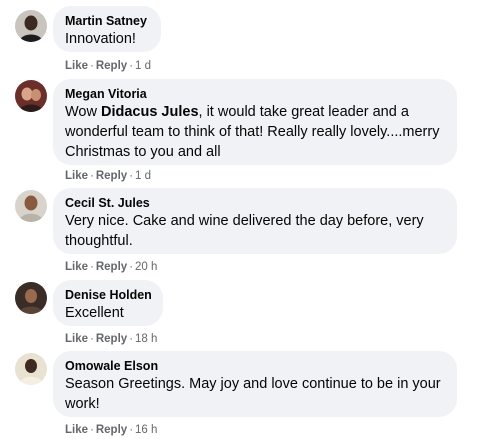  What do you see at coordinates (83, 112) in the screenshot?
I see `comment-text-part: Wow` at bounding box center [83, 112].